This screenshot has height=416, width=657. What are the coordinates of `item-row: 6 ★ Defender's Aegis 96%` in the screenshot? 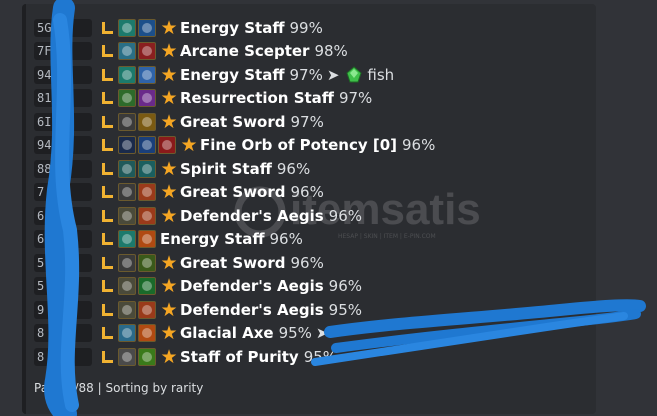 It's located at (314, 216).